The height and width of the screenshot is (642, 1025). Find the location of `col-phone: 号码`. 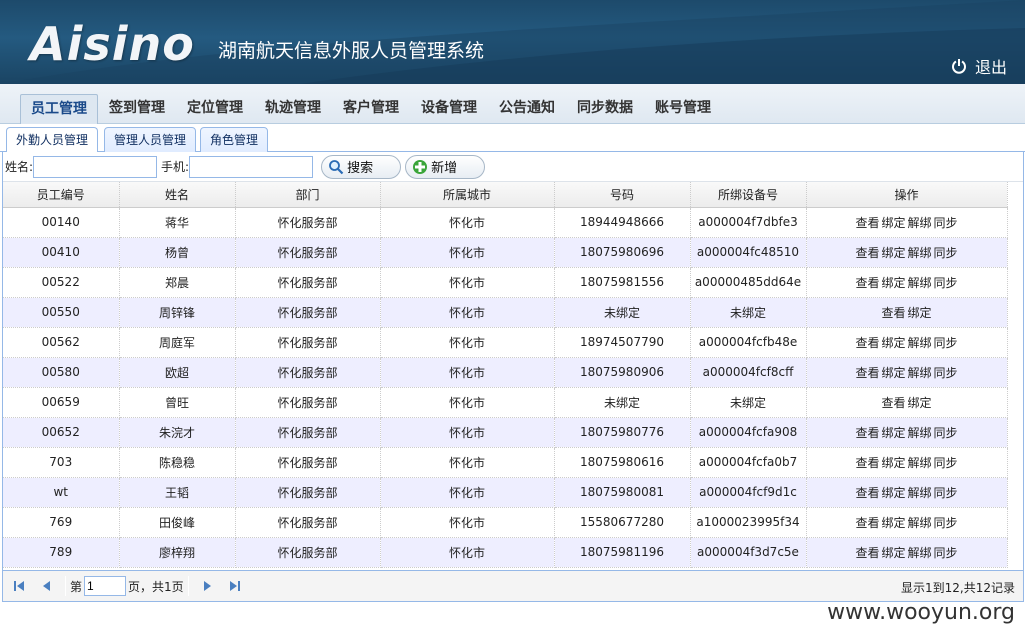

col-phone: 号码 is located at coordinates (622, 195).